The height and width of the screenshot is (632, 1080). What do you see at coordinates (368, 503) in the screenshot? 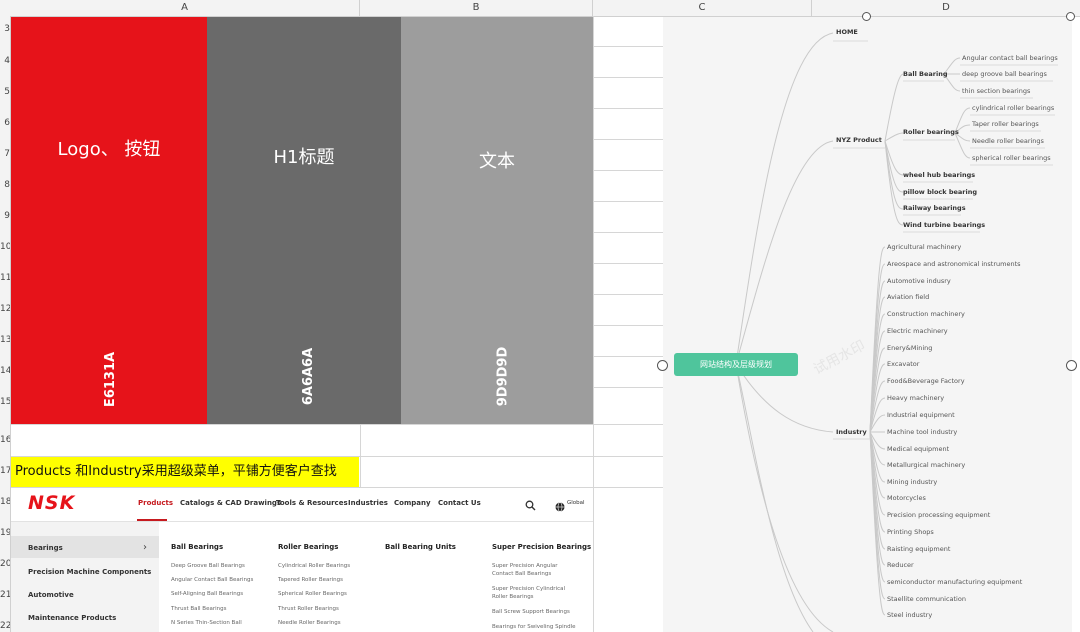
I see `nav-industries: Industries` at bounding box center [368, 503].